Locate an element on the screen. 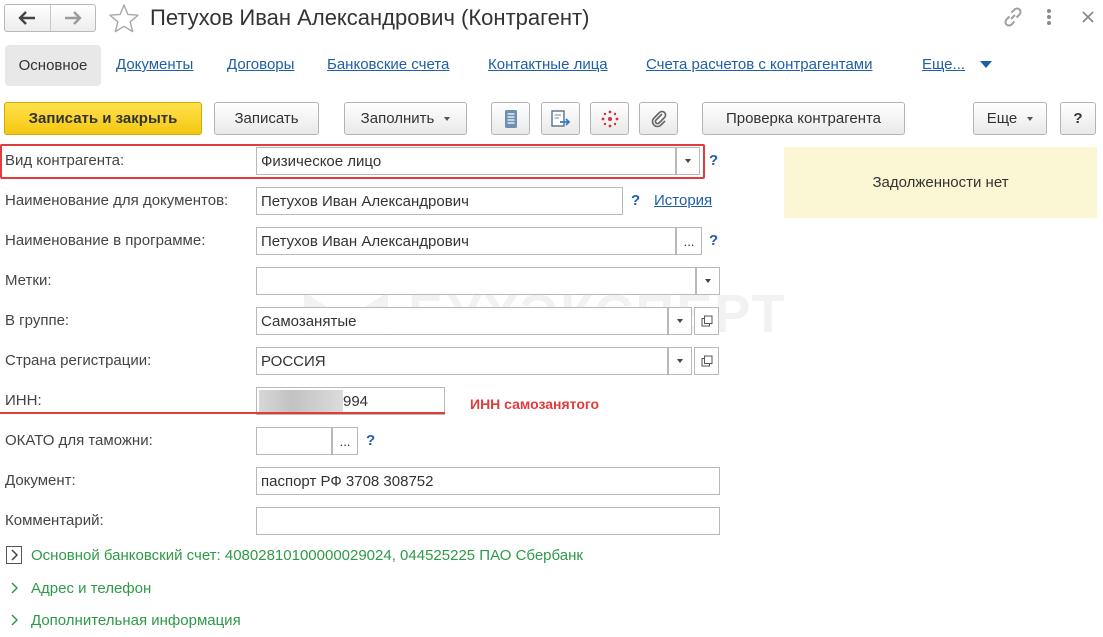 This screenshot has width=1103, height=637. doc-name-label: Наименование для документов: is located at coordinates (117, 200).